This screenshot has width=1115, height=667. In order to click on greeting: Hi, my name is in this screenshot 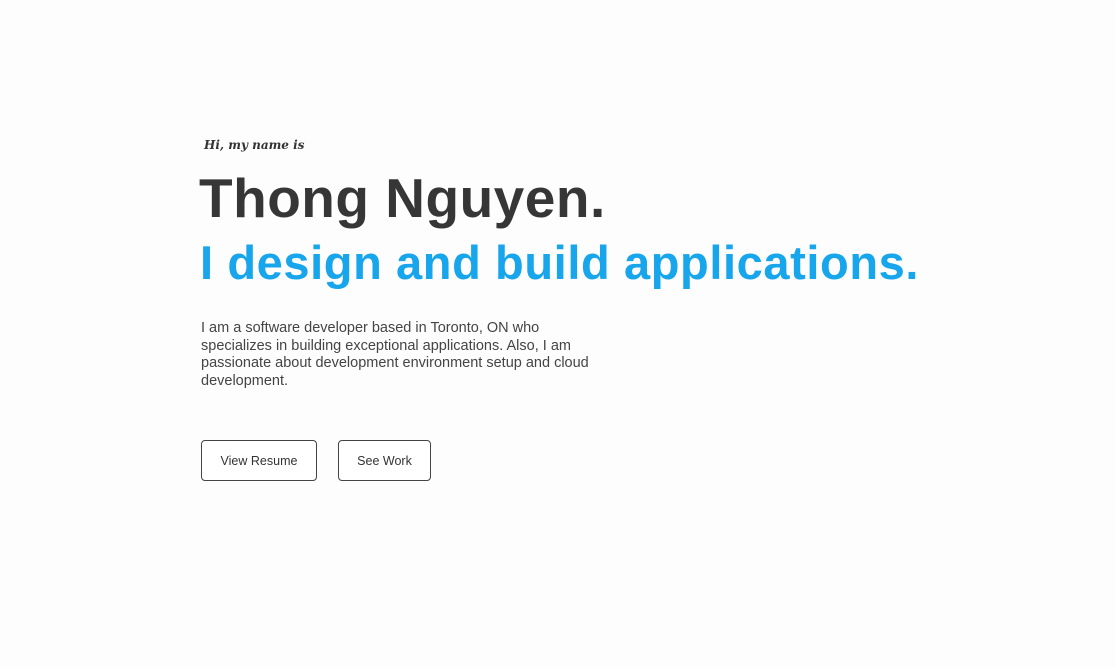, I will do `click(254, 145)`.